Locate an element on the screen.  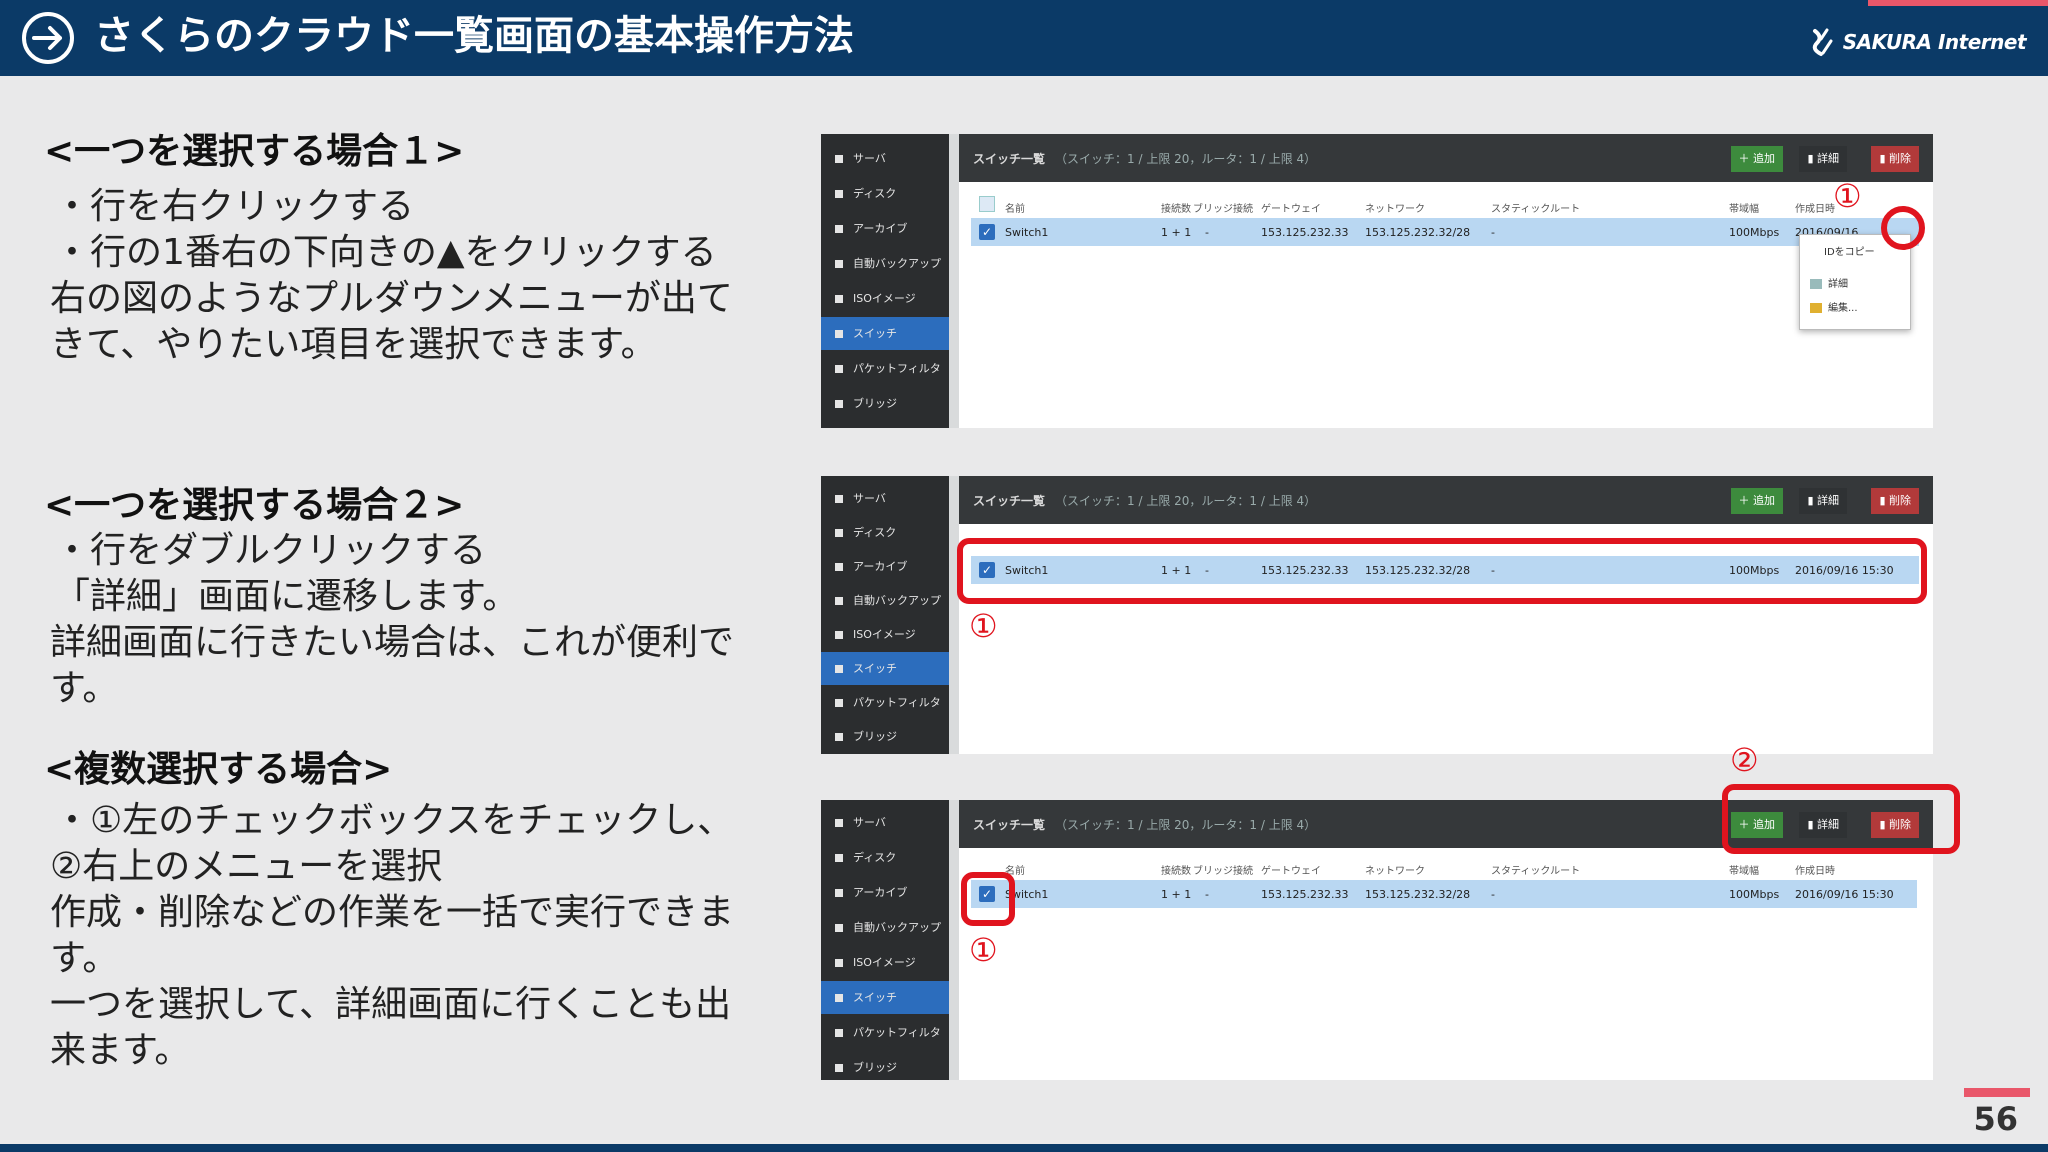
page-title: さくらのクラウド一覧画面の基本操作方法 is located at coordinates (474, 36).